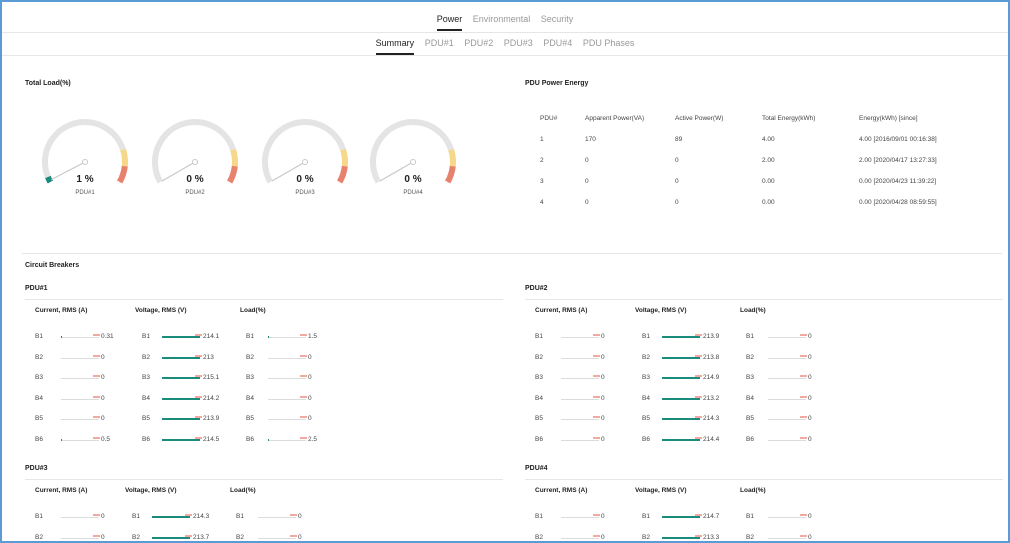 The image size is (1010, 543). What do you see at coordinates (305, 193) in the screenshot?
I see `gauge-label: PDU#3` at bounding box center [305, 193].